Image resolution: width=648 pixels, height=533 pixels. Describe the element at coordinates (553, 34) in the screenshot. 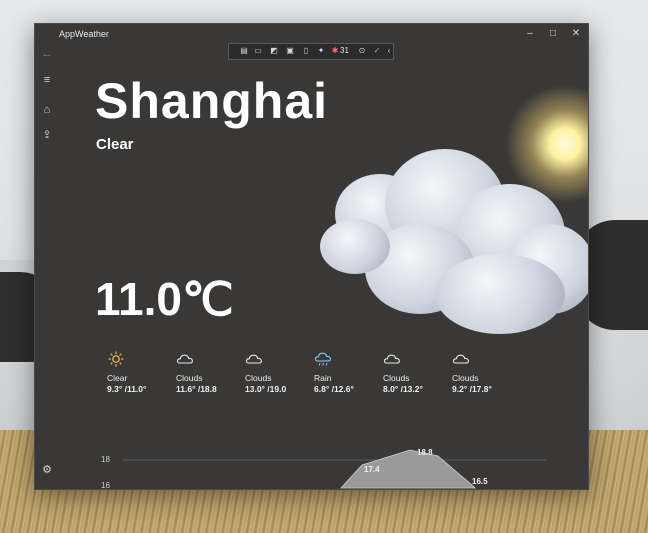

I see `maximize-button: □` at that location.